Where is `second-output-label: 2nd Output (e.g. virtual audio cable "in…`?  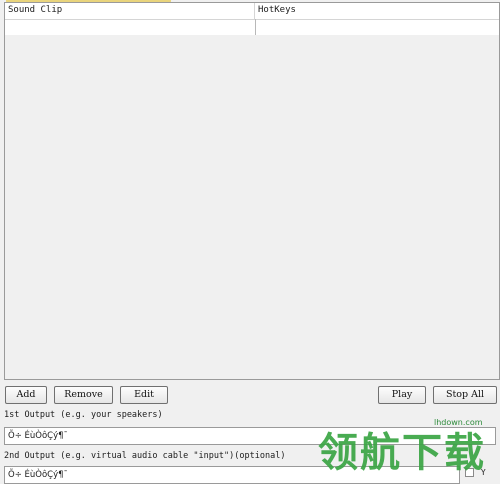
second-output-label: 2nd Output (e.g. virtual audio cable "in… is located at coordinates (145, 456).